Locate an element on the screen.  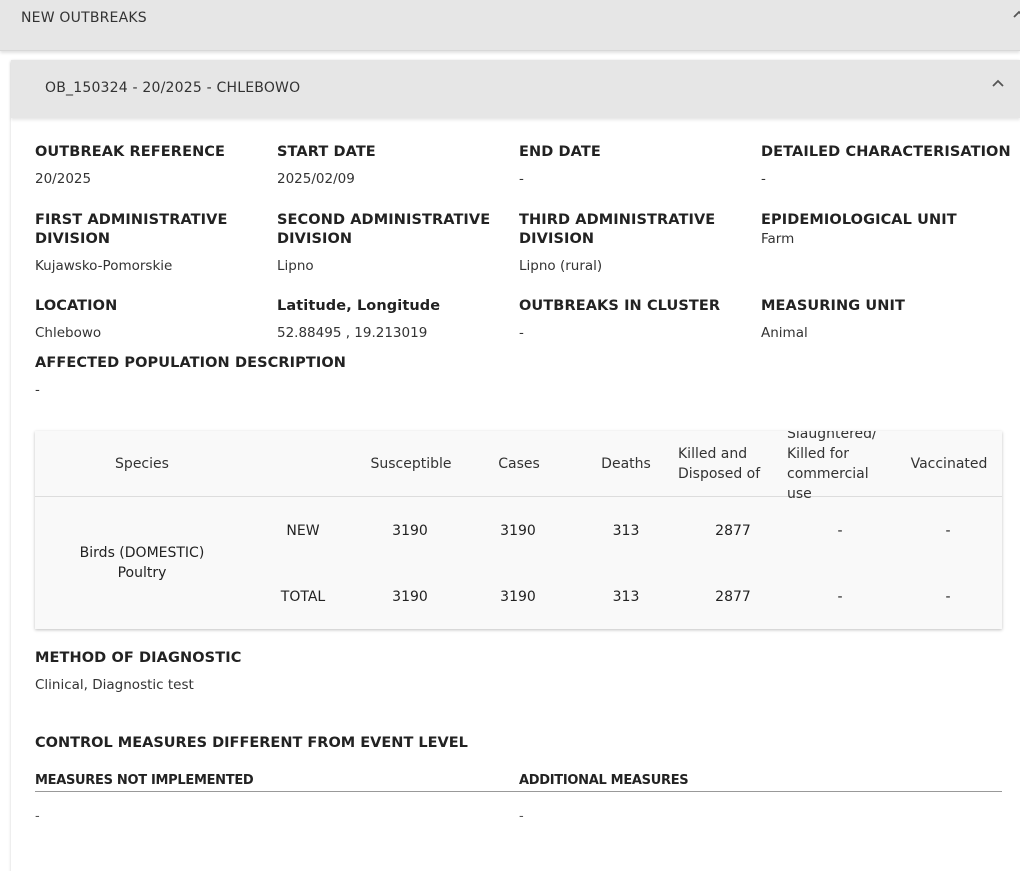
species-cell: Birds (DOMESTIC) Poultry is located at coordinates (142, 563).